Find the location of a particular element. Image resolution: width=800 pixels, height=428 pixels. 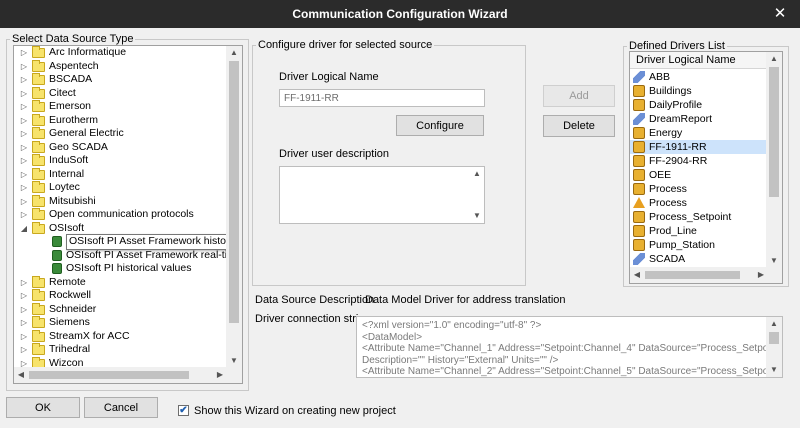

tree-folder-item: ▷ Trihedral is located at coordinates (120, 350).